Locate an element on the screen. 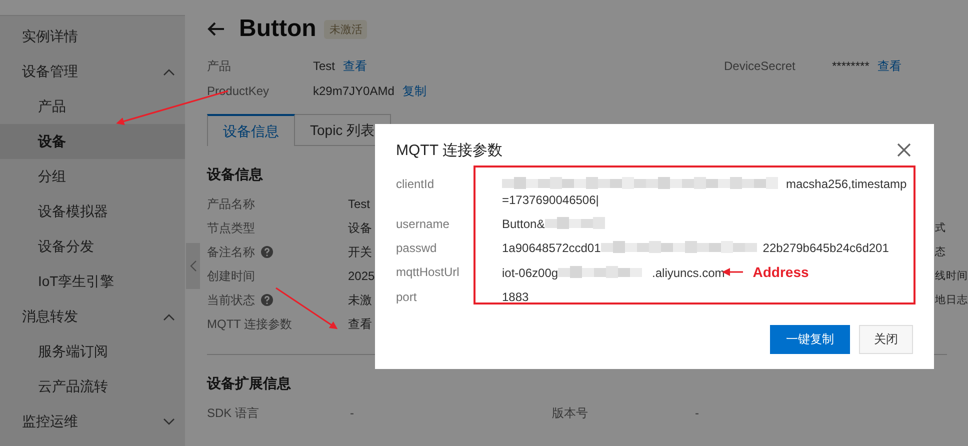  field-label: passwd is located at coordinates (417, 248).